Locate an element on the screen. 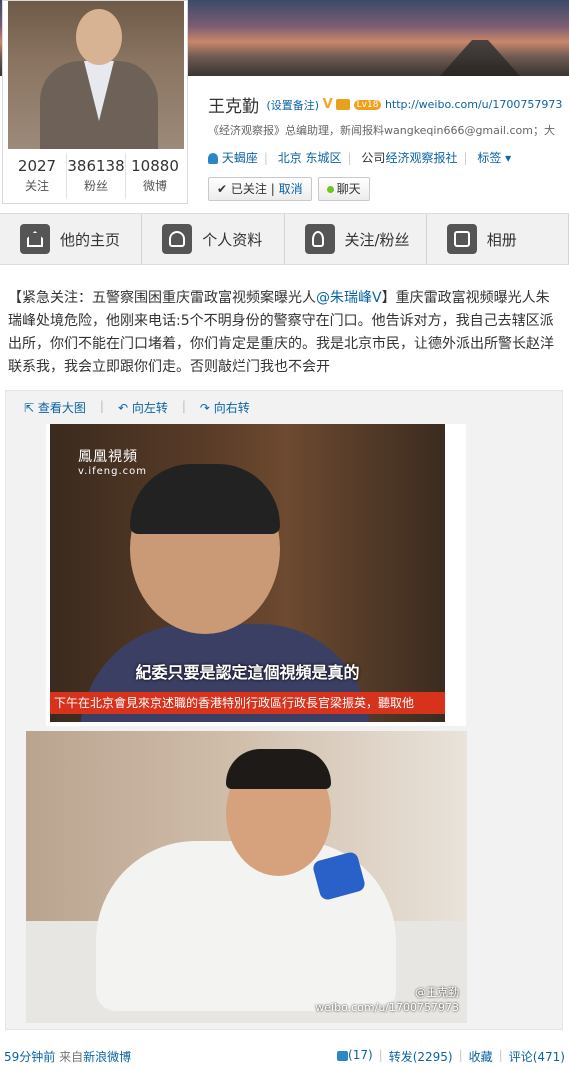  chevron-down-icon: ▾ is located at coordinates (506, 158).